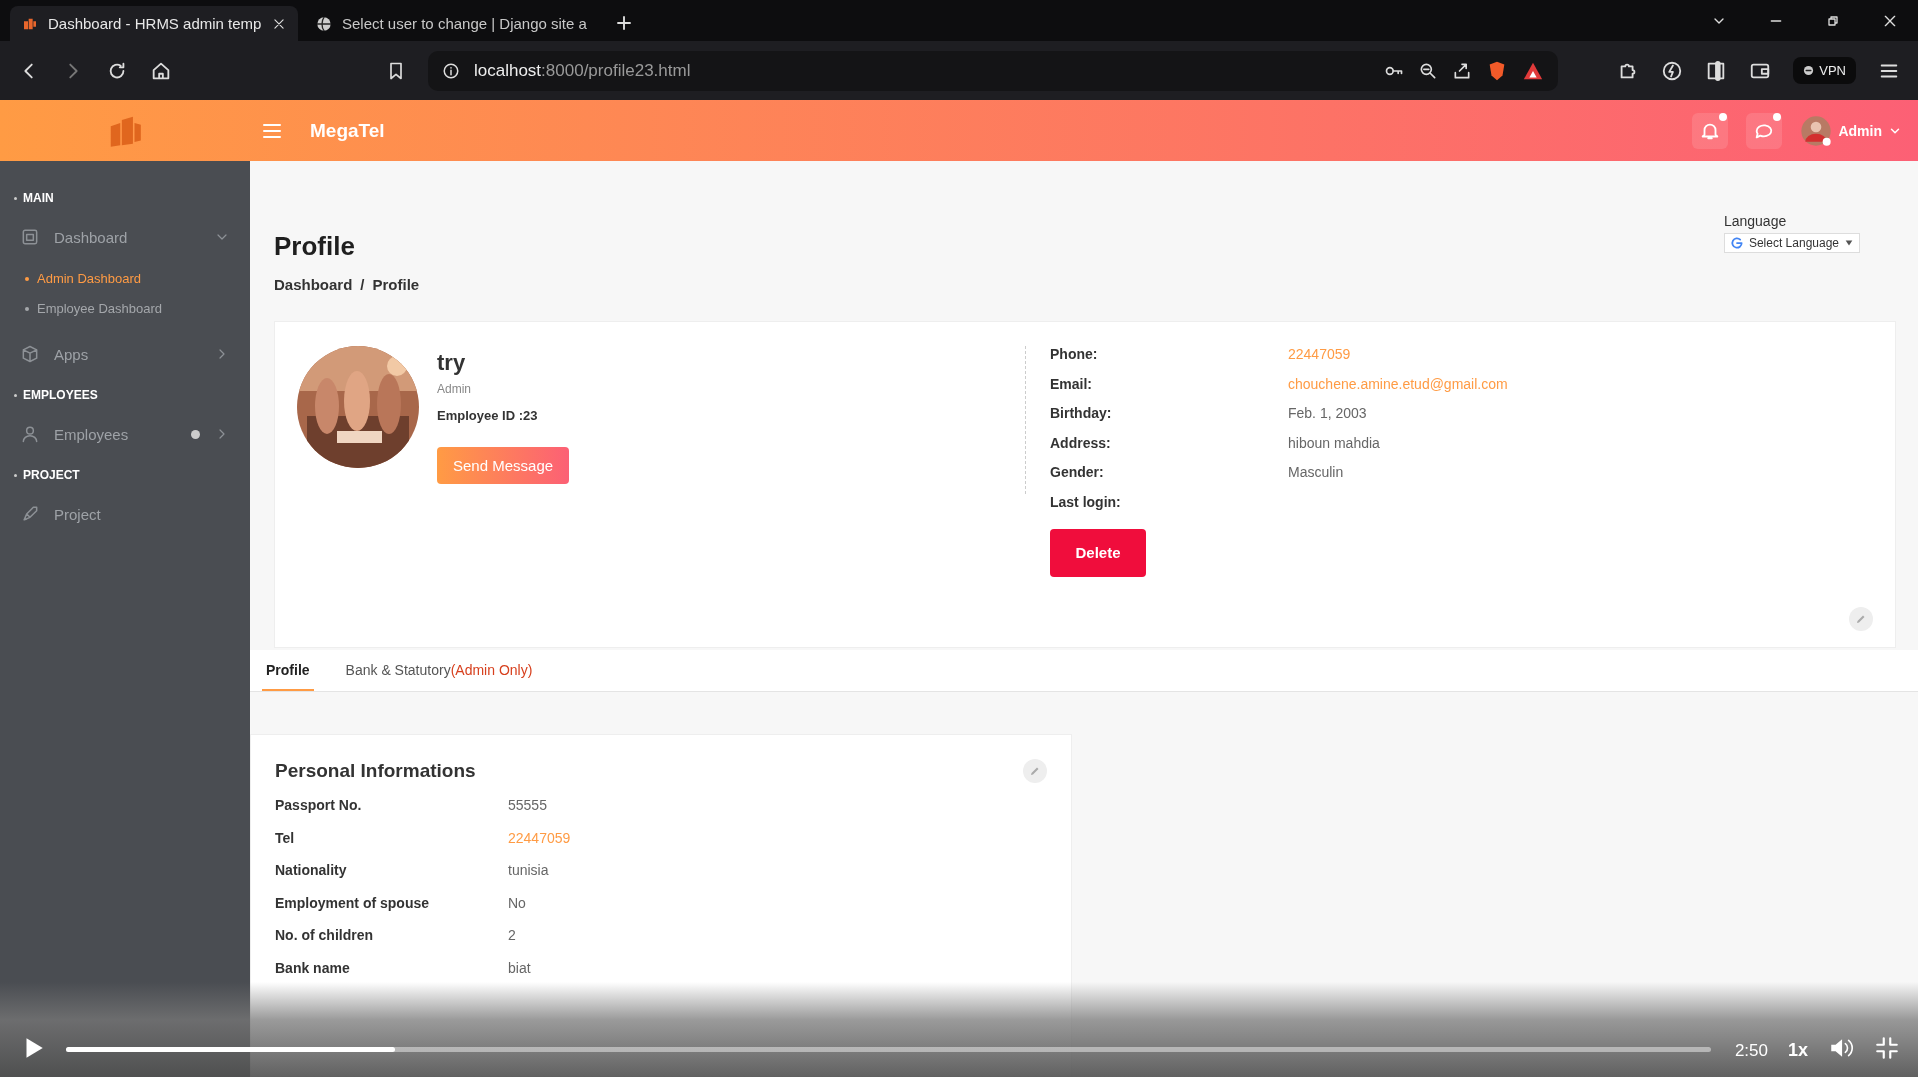 This screenshot has width=1918, height=1077. Describe the element at coordinates (1736, 243) in the screenshot. I see `google-icon` at that location.